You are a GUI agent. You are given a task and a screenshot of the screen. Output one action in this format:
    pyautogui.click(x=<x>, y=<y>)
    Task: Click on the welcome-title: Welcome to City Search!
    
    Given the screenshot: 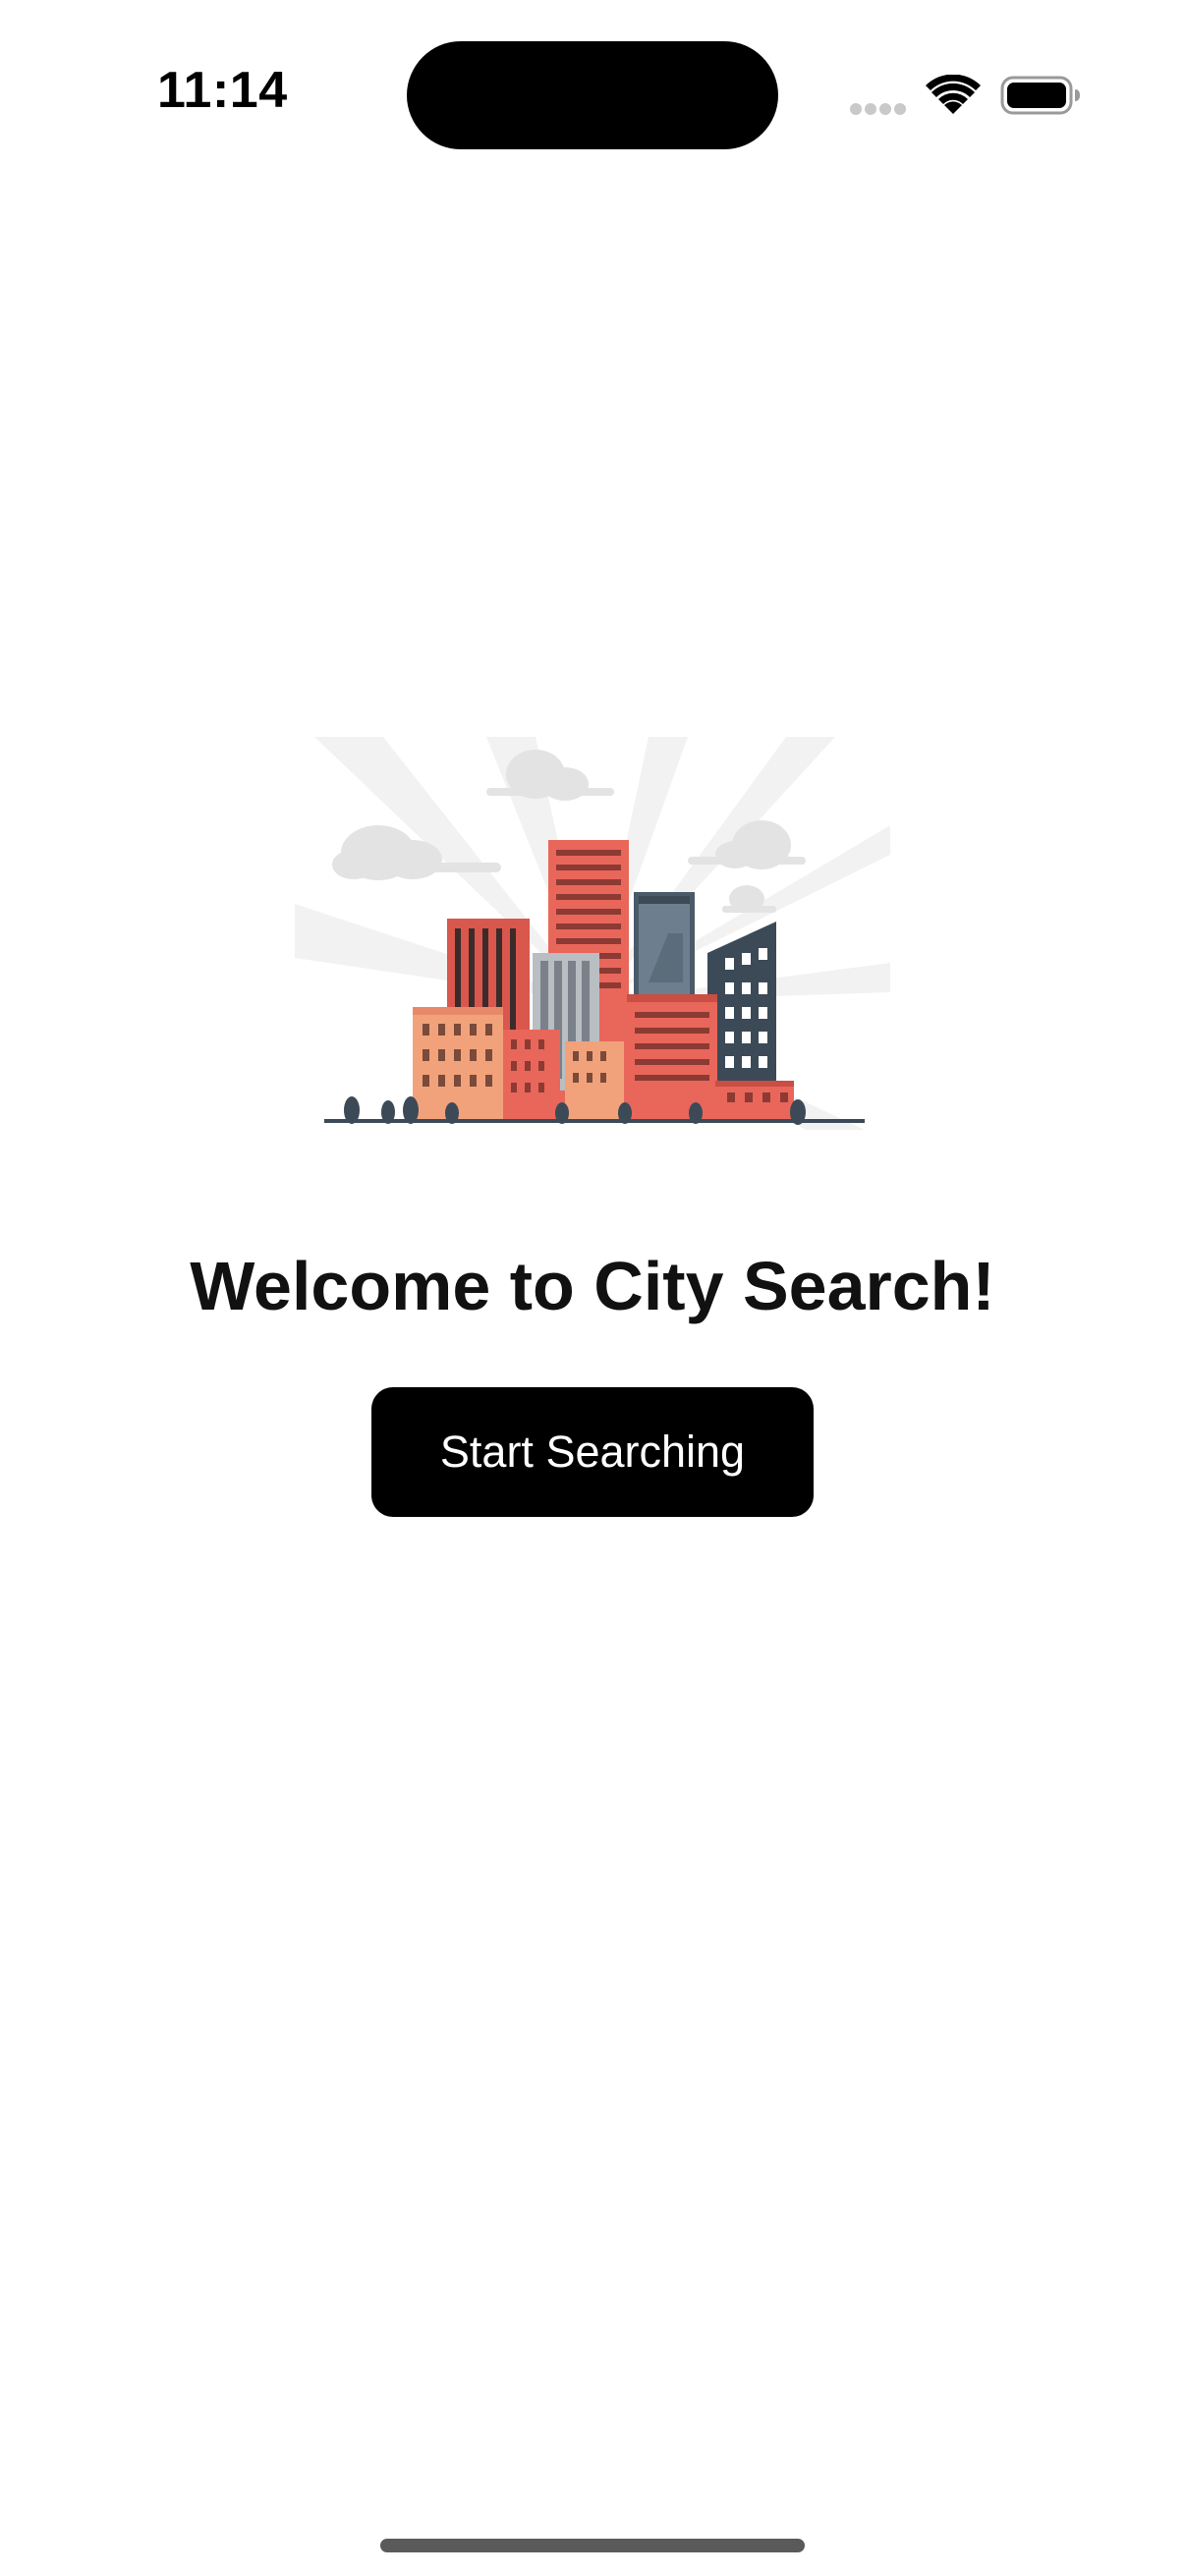 What is the action you would take?
    pyautogui.click(x=592, y=1286)
    